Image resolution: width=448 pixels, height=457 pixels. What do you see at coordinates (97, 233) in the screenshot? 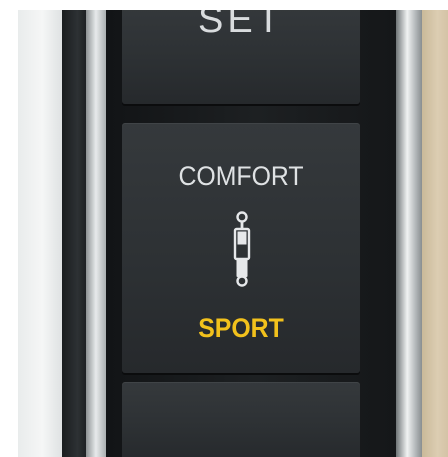
I see `chrome-trim-left` at bounding box center [97, 233].